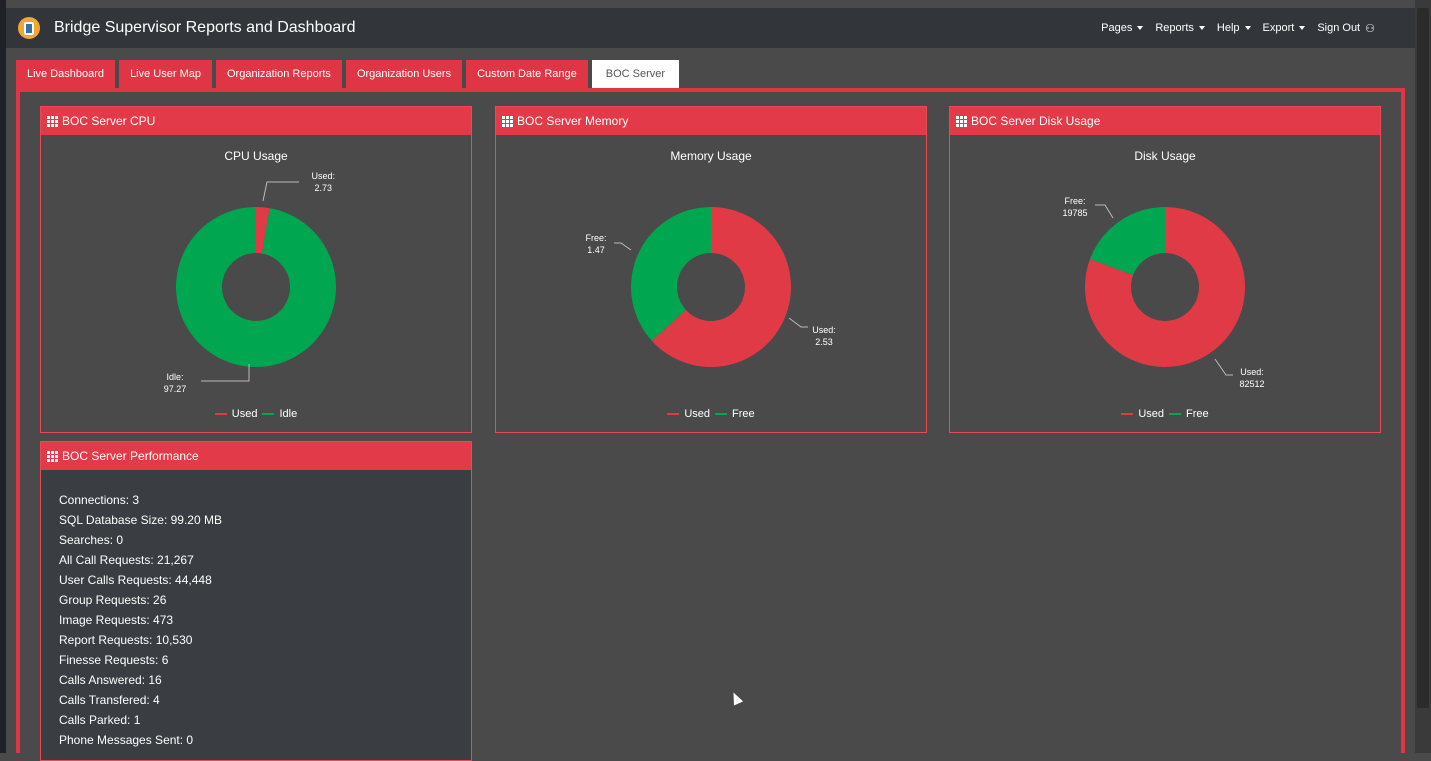 The image size is (1431, 761). I want to click on disk-donut-chart: Free: 19785 Used: 82512, so click(1163, 292).